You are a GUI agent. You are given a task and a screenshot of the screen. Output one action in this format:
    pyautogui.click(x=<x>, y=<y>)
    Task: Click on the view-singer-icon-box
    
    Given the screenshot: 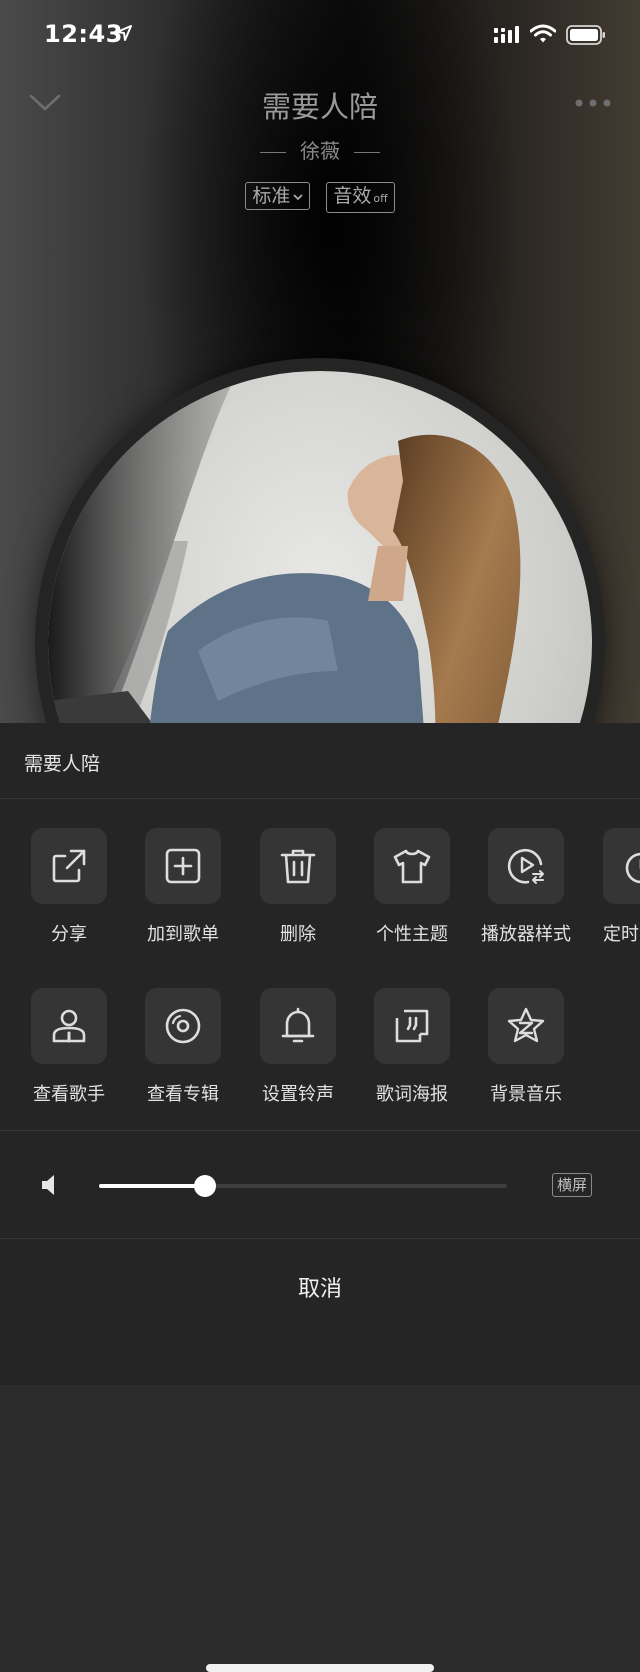 What is the action you would take?
    pyautogui.click(x=69, y=1026)
    